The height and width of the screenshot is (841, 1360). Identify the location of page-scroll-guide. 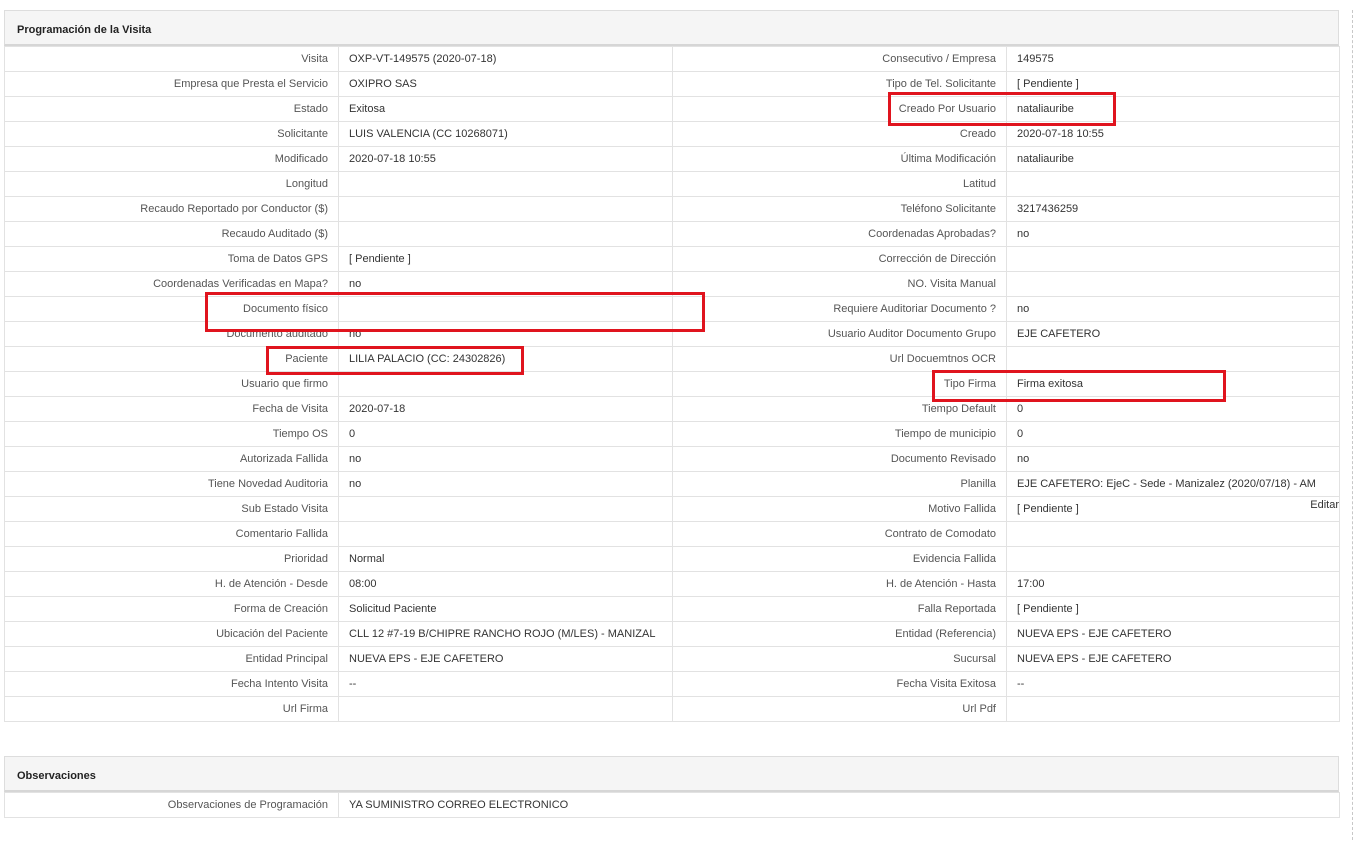
(1353, 425).